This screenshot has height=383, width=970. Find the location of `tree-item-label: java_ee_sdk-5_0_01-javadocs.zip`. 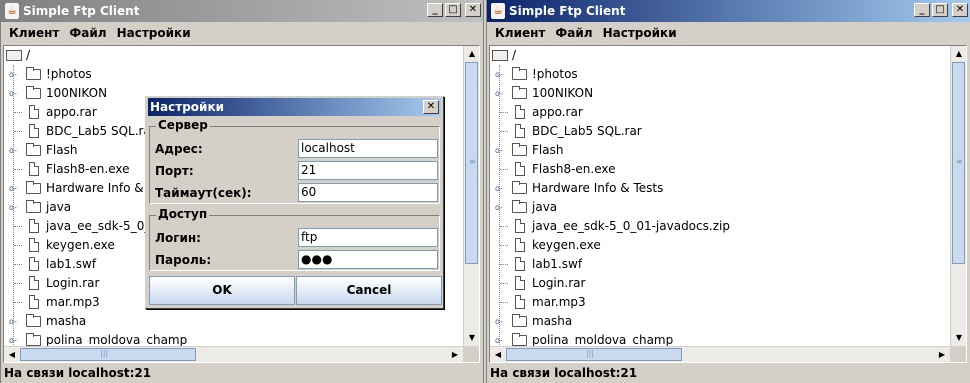

tree-item-label: java_ee_sdk-5_0_01-javadocs.zip is located at coordinates (631, 226).